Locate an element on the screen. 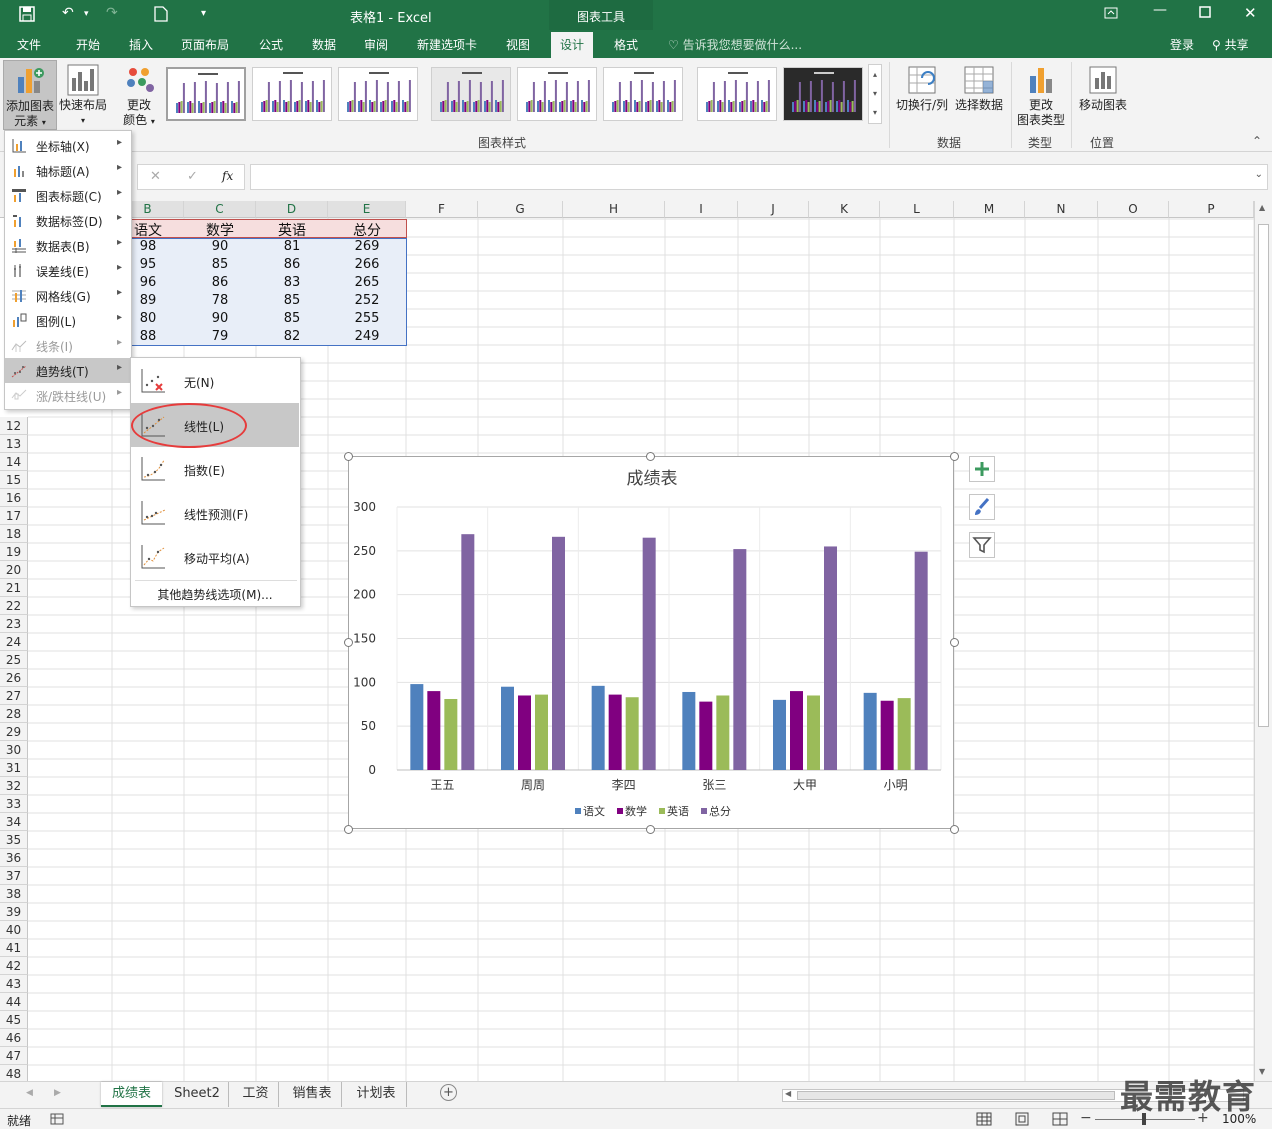  select-data-button: 选择数据 is located at coordinates (979, 88).